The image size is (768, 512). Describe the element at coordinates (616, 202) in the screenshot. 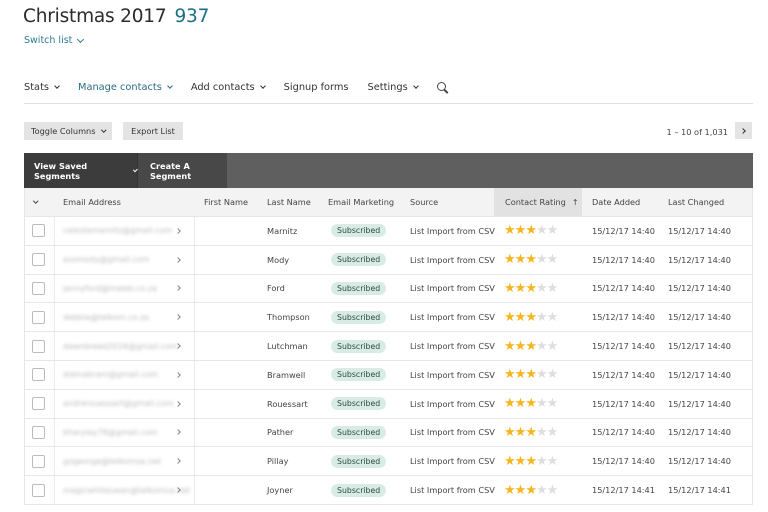

I see `column-header-date-added: Date Added` at that location.